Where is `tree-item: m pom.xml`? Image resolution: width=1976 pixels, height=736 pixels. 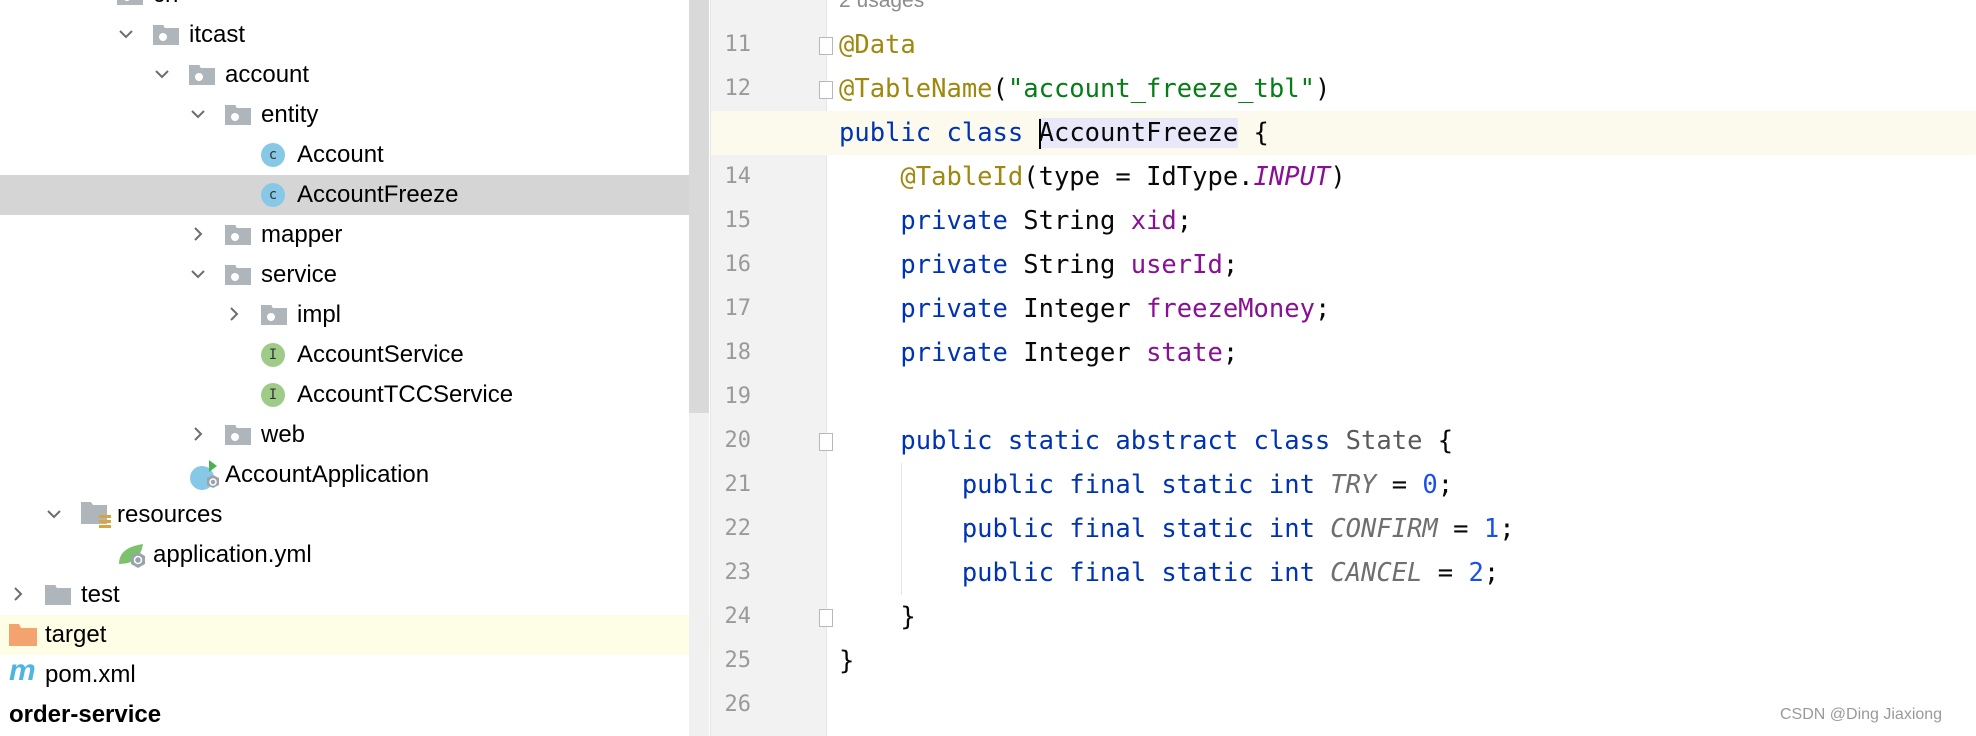 tree-item: m pom.xml is located at coordinates (344, 674).